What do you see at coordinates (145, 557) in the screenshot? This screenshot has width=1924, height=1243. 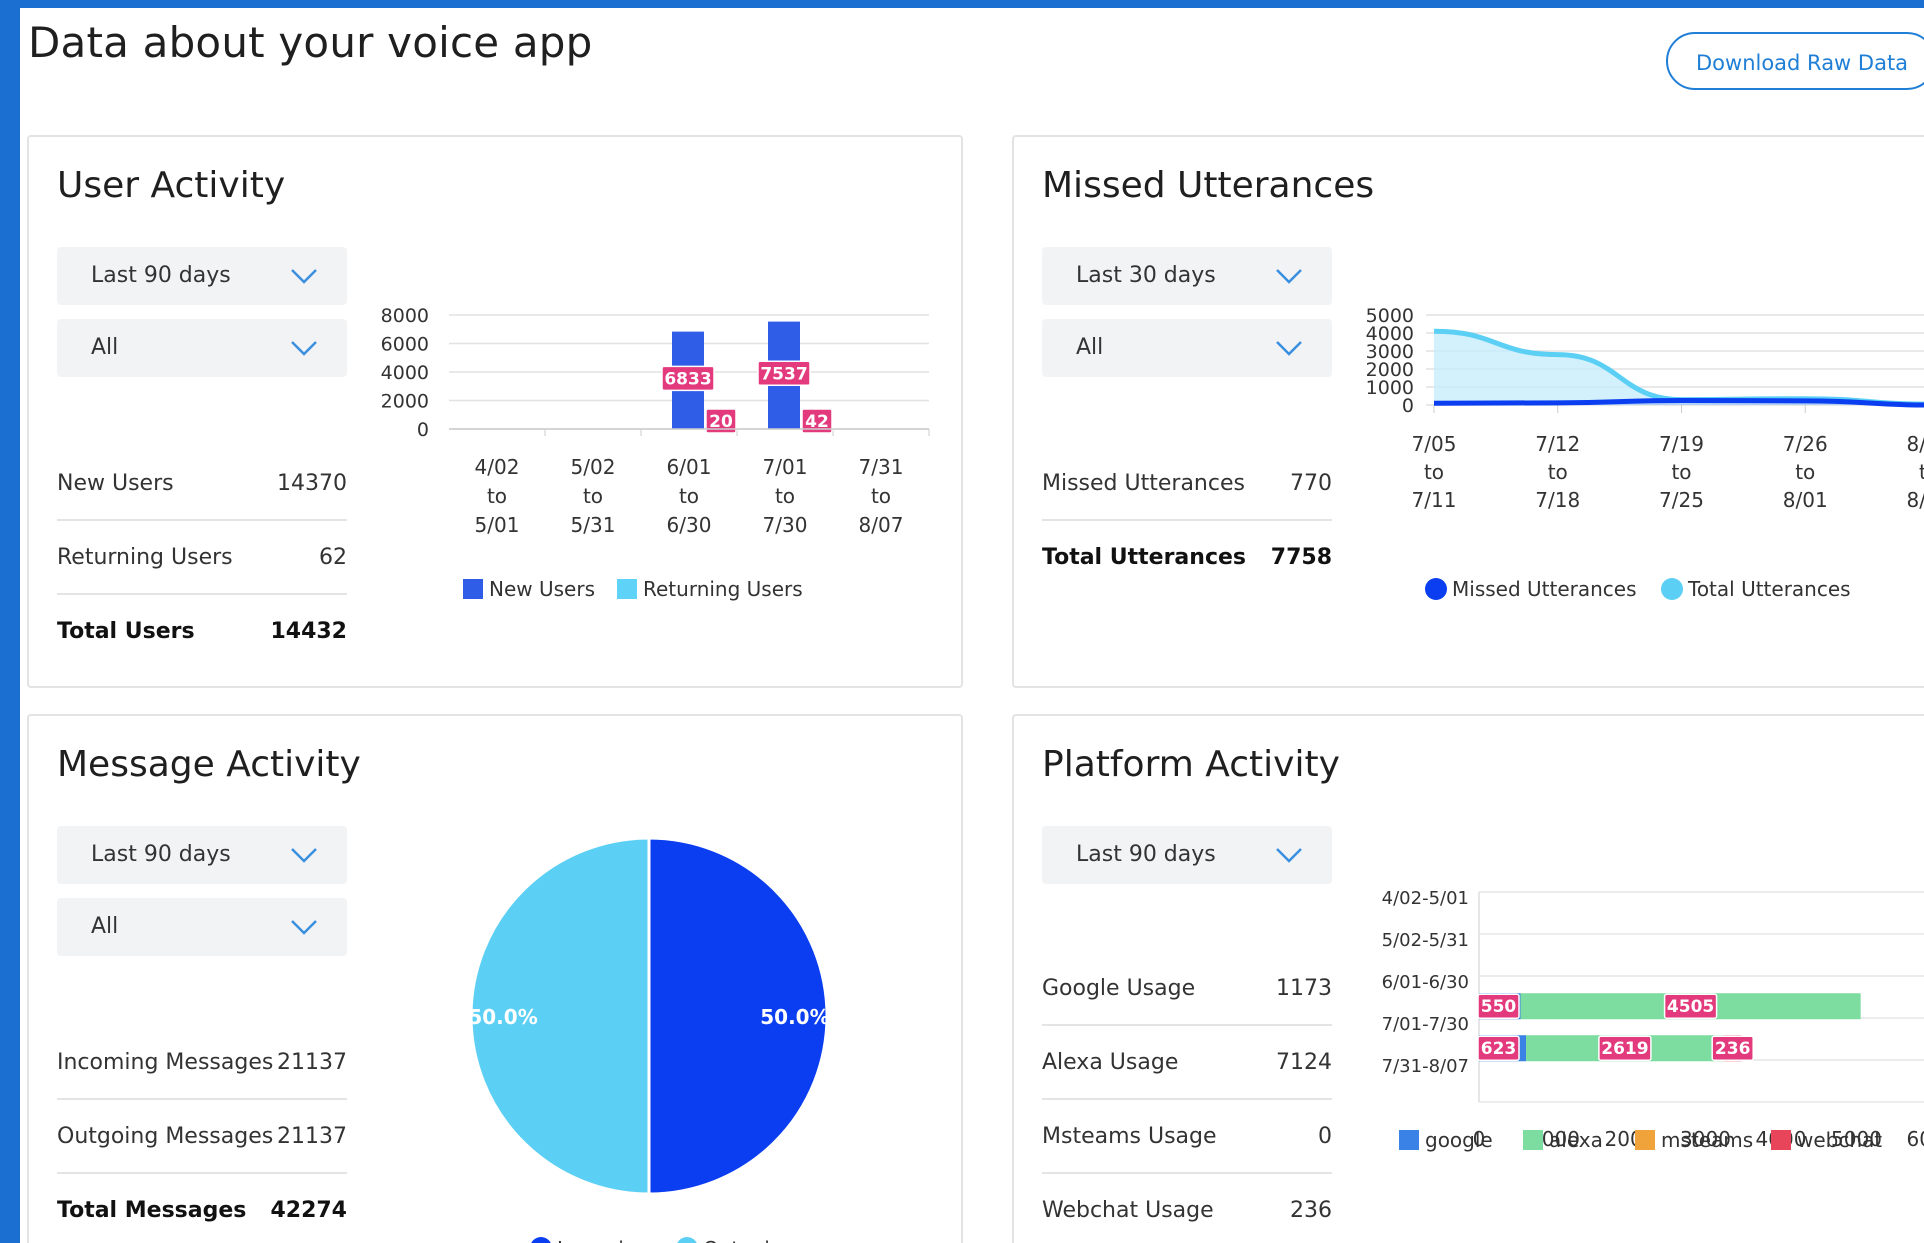 I see `stat-label: Returning Users` at bounding box center [145, 557].